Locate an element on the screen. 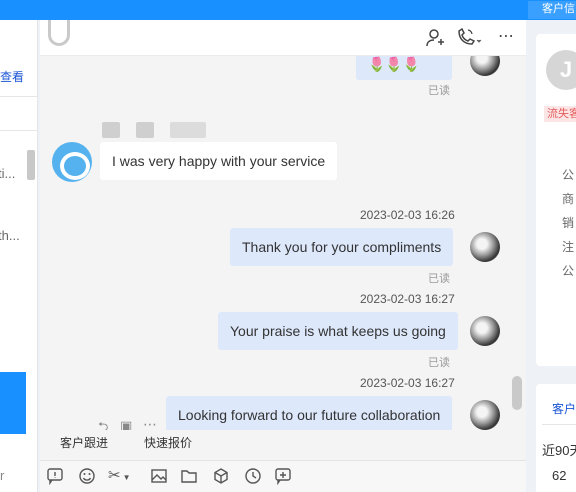 Image resolution: width=576 pixels, height=492 pixels. message-text: Thank you for your compliments is located at coordinates (342, 247).